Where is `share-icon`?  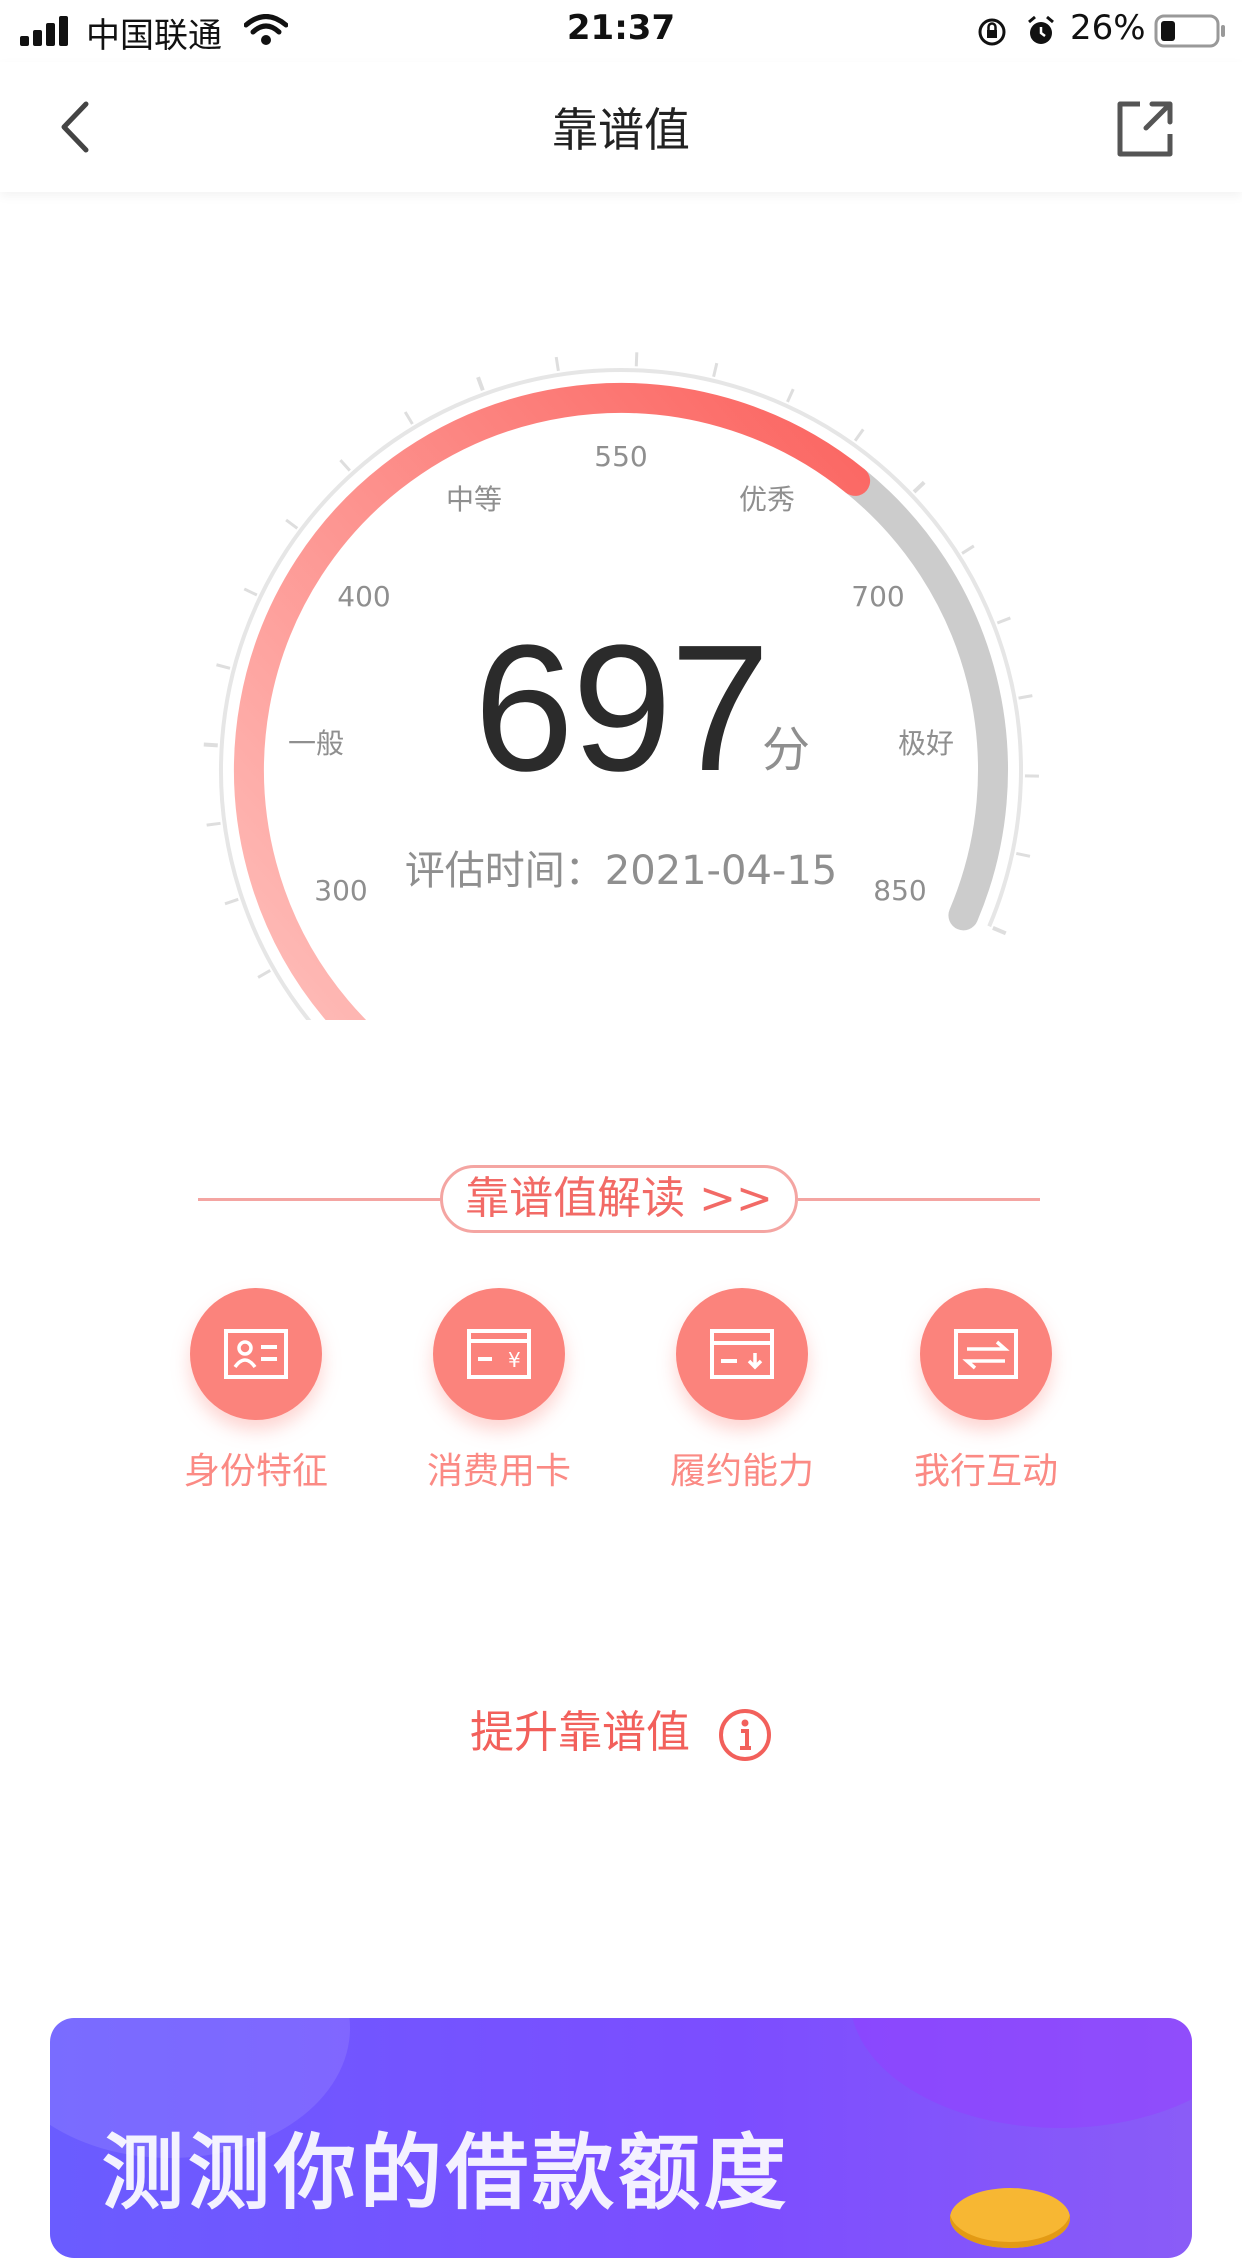 share-icon is located at coordinates (1145, 129).